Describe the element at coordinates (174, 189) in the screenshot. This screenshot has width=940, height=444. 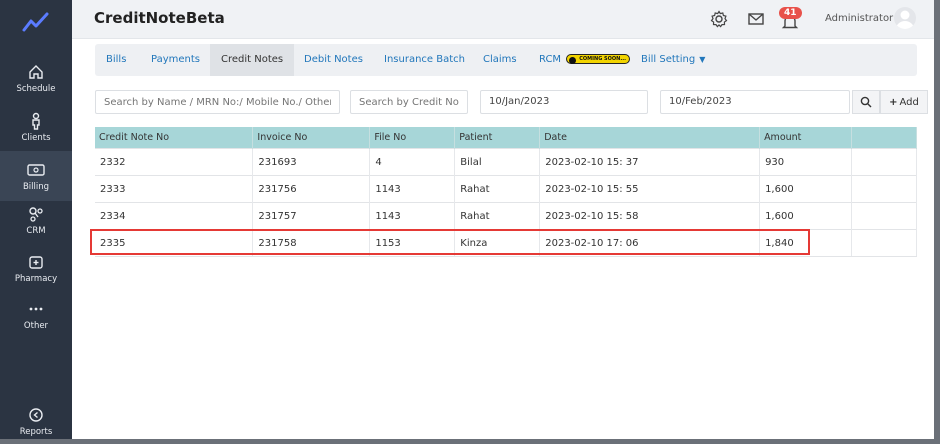
I see `cell-credit-note-no: 2333` at that location.